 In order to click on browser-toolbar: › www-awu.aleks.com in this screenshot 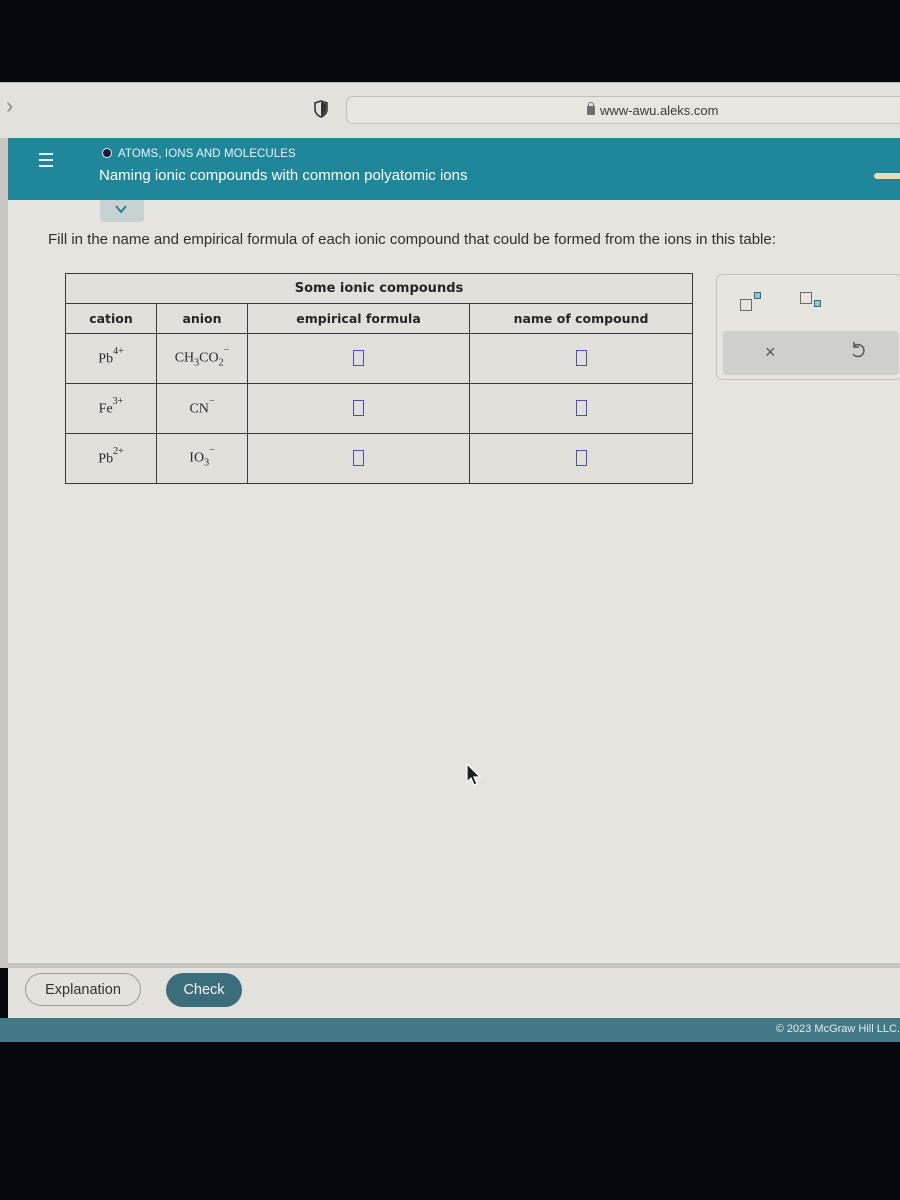, I will do `click(450, 110)`.